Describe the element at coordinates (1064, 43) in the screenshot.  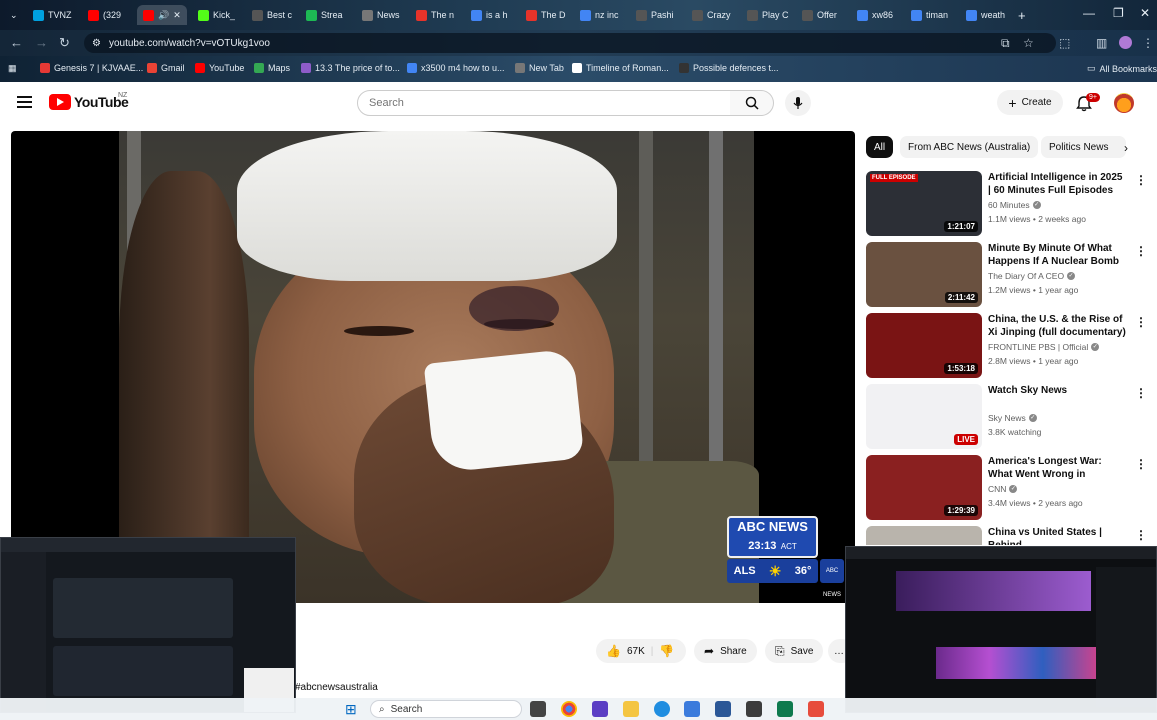
I see `extensions-icon: ⬚` at that location.